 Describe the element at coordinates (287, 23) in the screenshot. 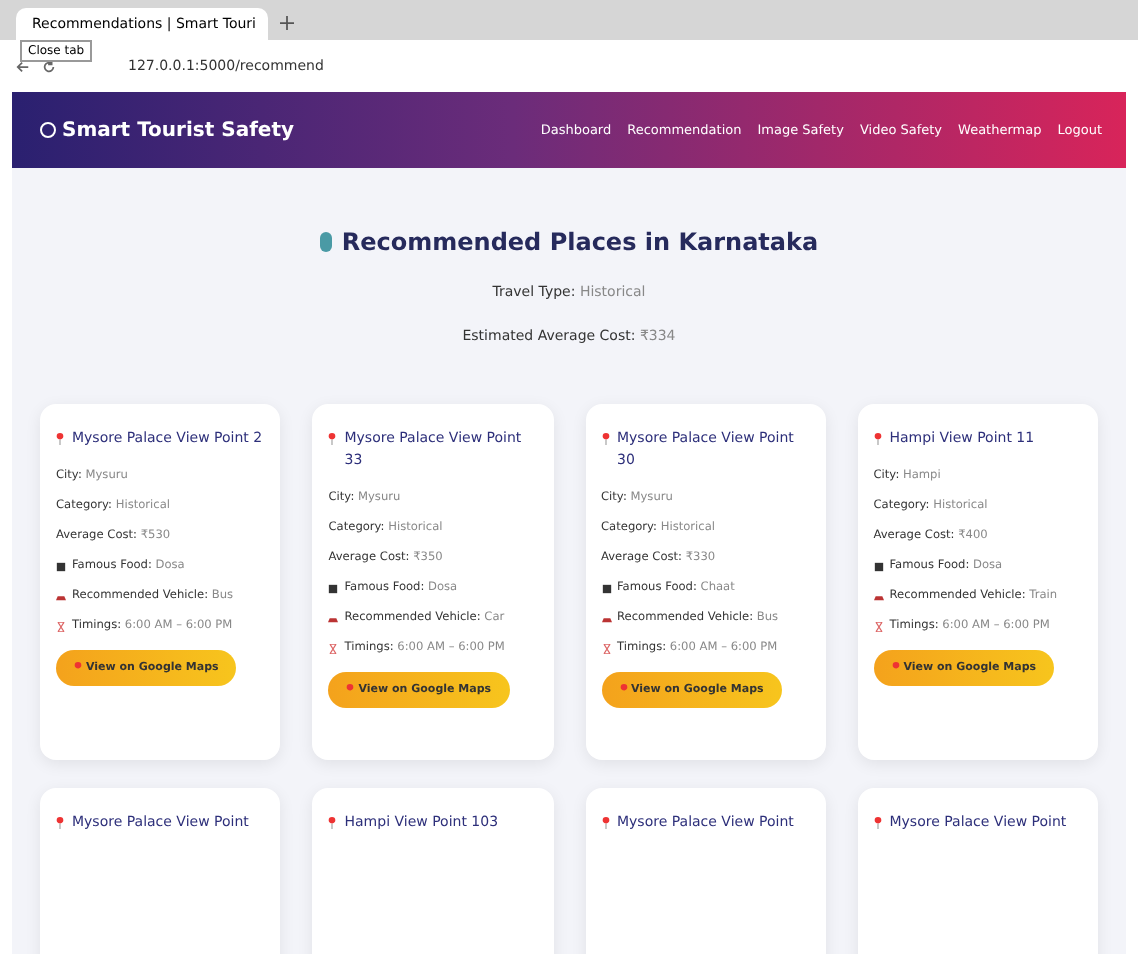

I see `new-tab-icon` at that location.